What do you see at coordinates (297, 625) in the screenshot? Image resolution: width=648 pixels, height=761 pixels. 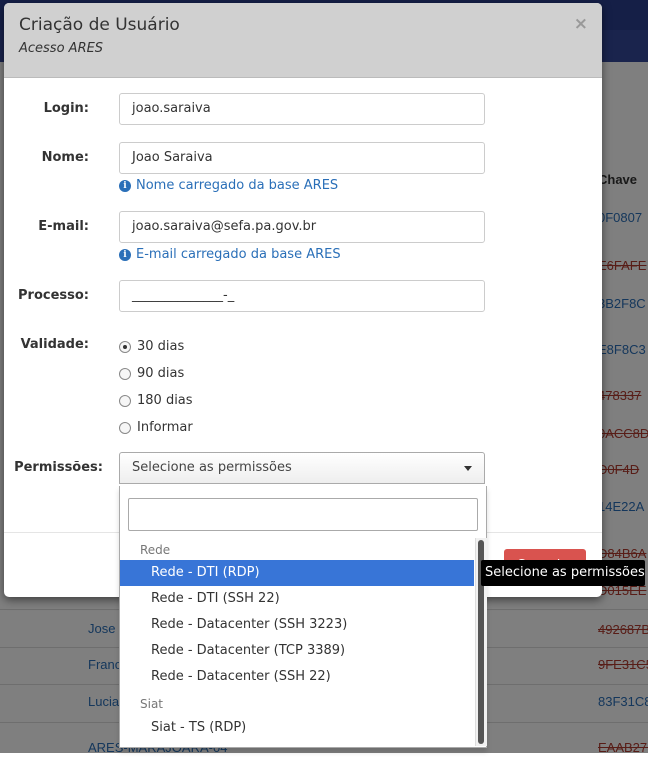 I see `option-item: Rede - Datacenter (SSH 3223)` at bounding box center [297, 625].